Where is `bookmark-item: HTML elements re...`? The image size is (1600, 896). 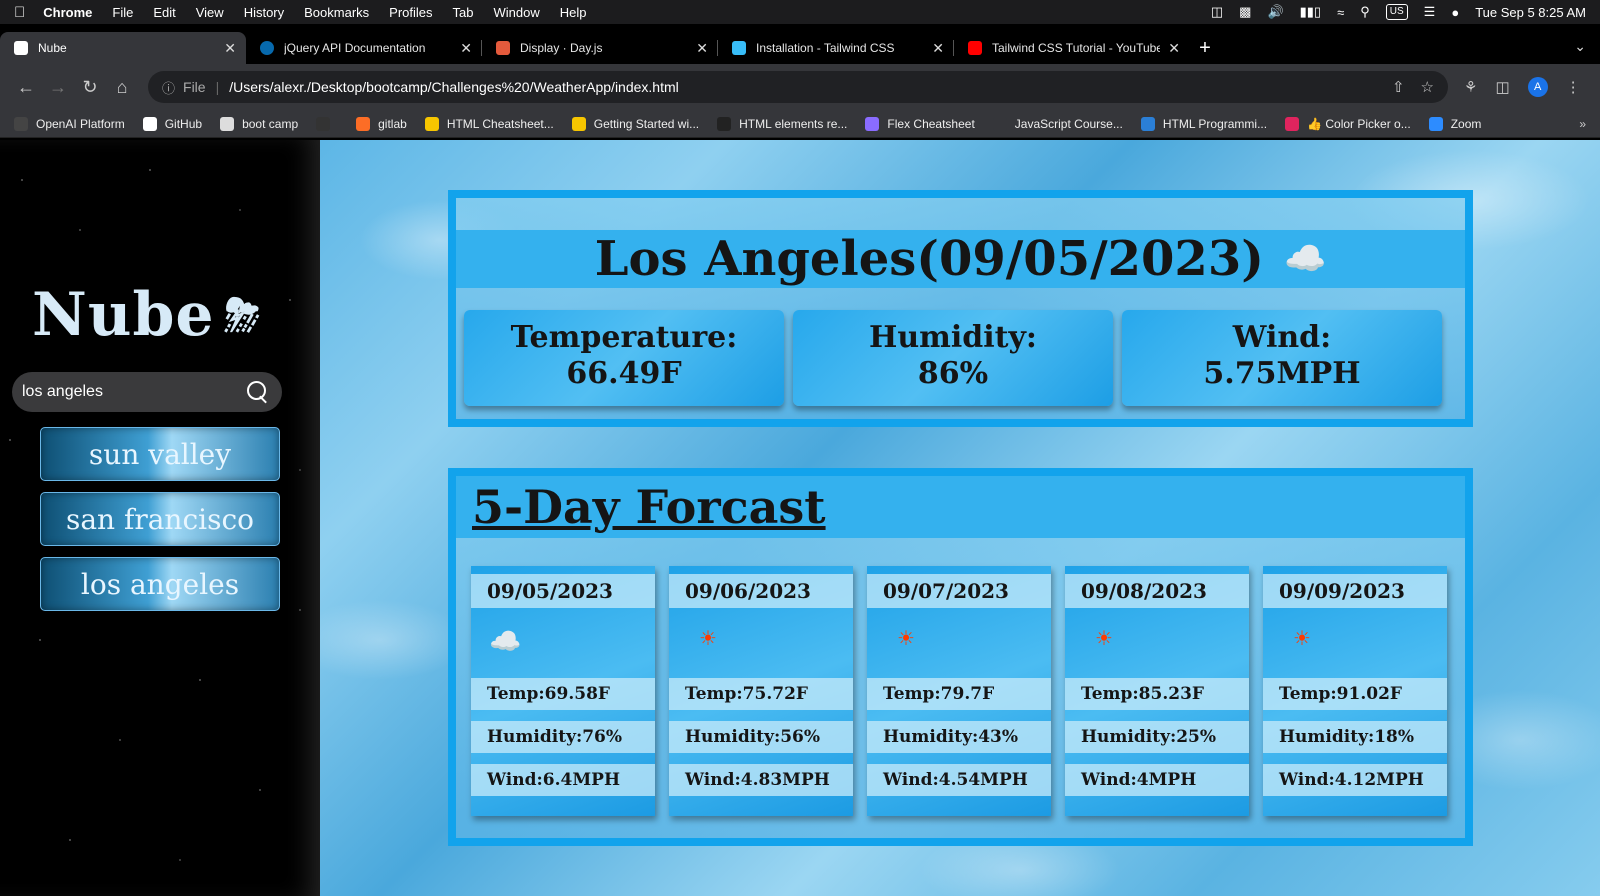 bookmark-item: HTML elements re... is located at coordinates (782, 123).